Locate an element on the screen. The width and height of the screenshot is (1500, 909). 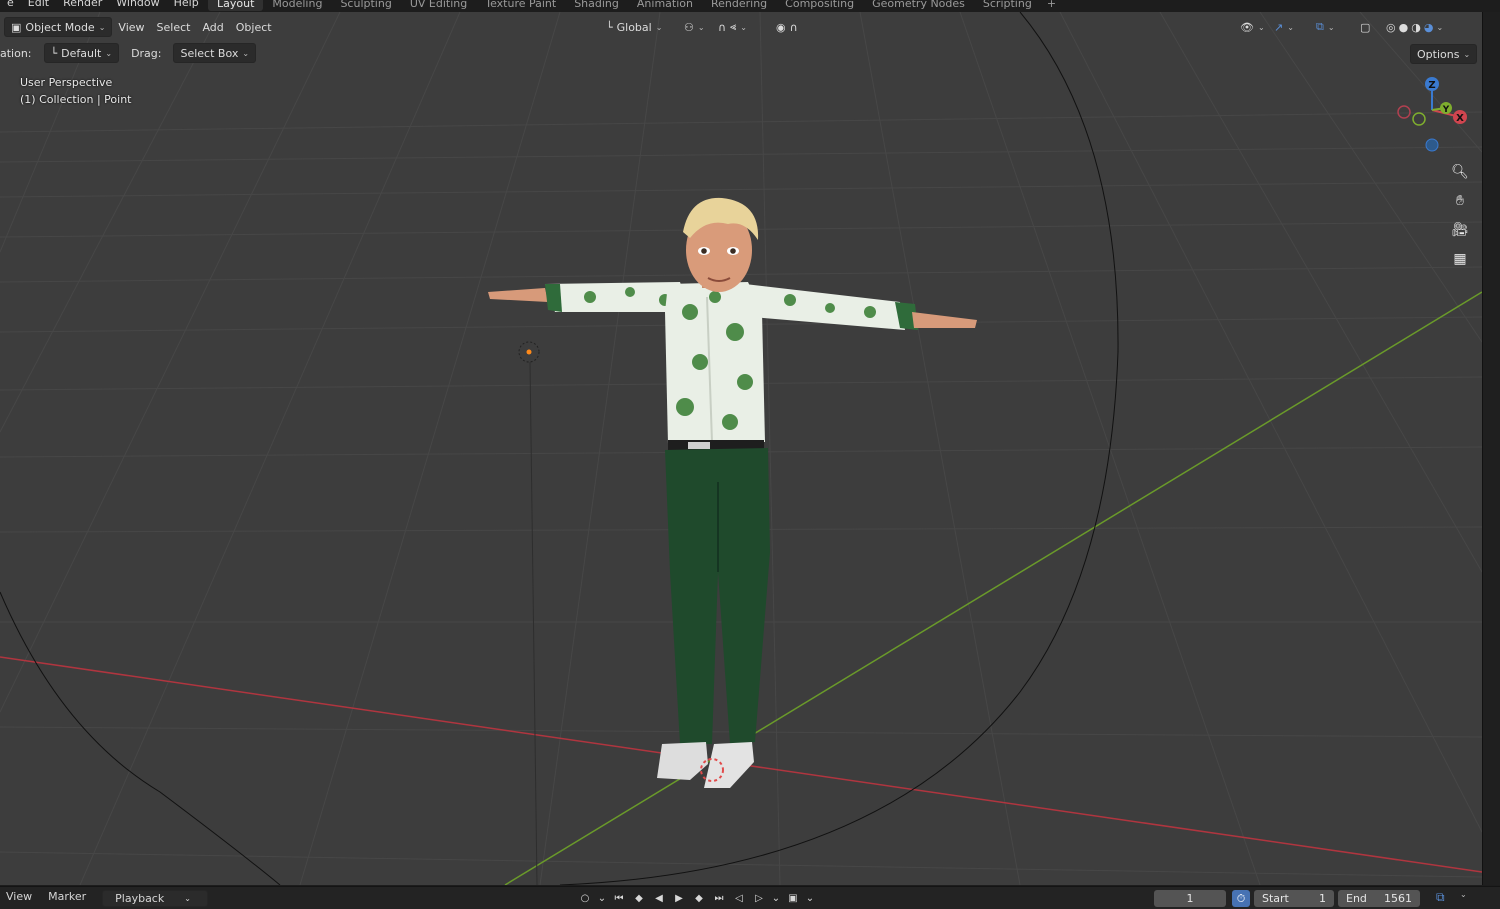
auto-keying-icon: ○ is located at coordinates (585, 898).